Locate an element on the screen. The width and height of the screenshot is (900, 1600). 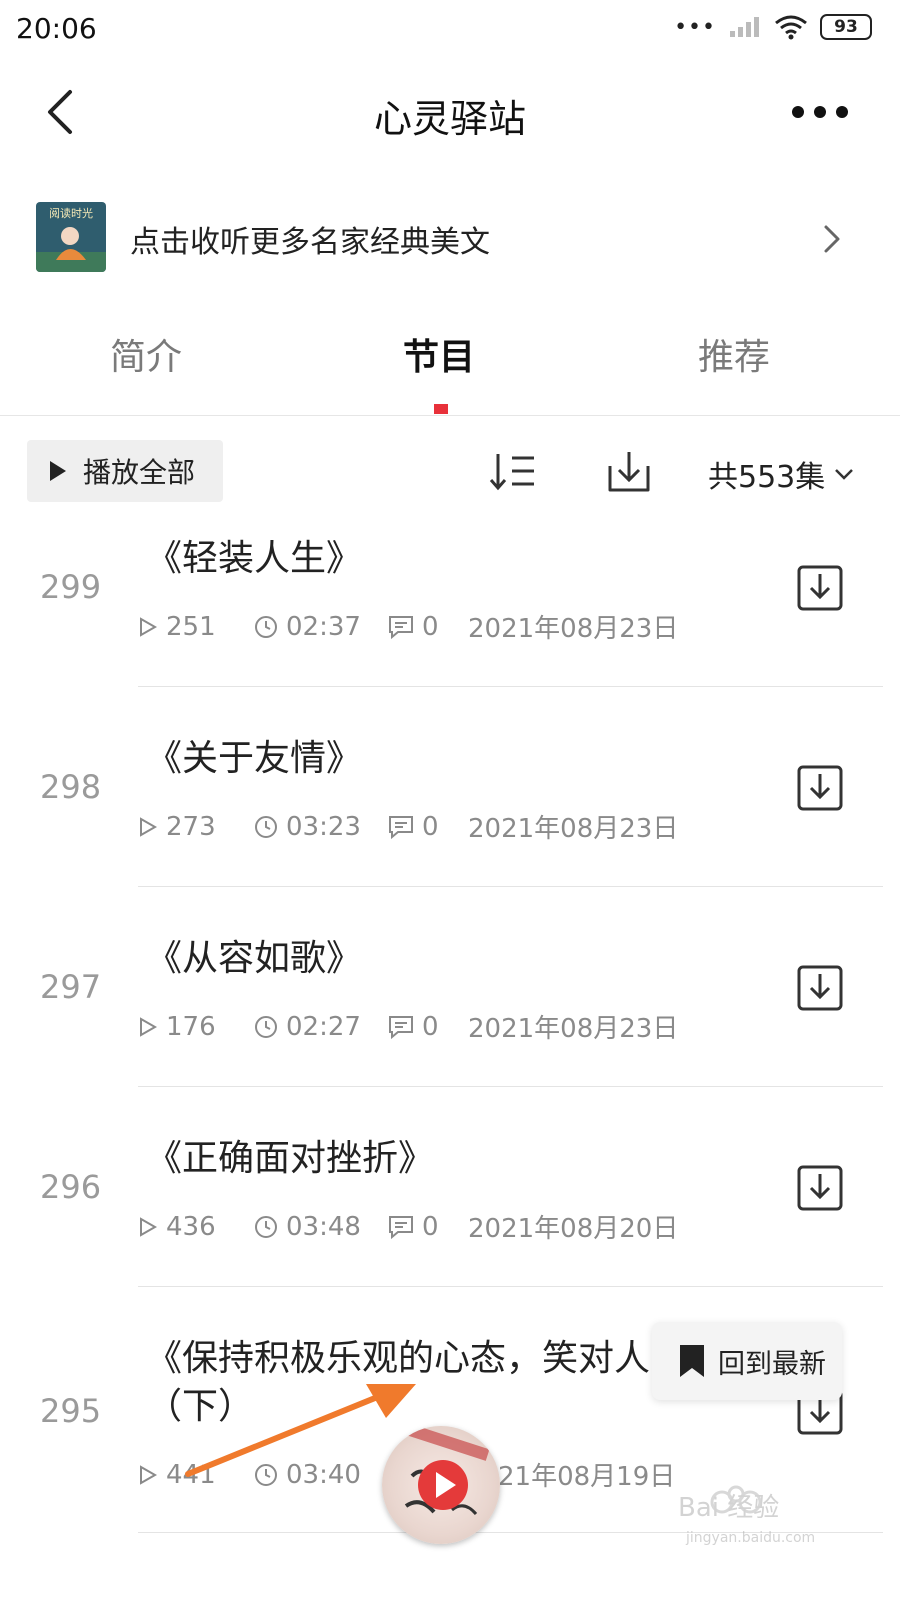
episode-title: 《保持积极乐观的心态，笑对人 is located at coordinates (398, 1359).